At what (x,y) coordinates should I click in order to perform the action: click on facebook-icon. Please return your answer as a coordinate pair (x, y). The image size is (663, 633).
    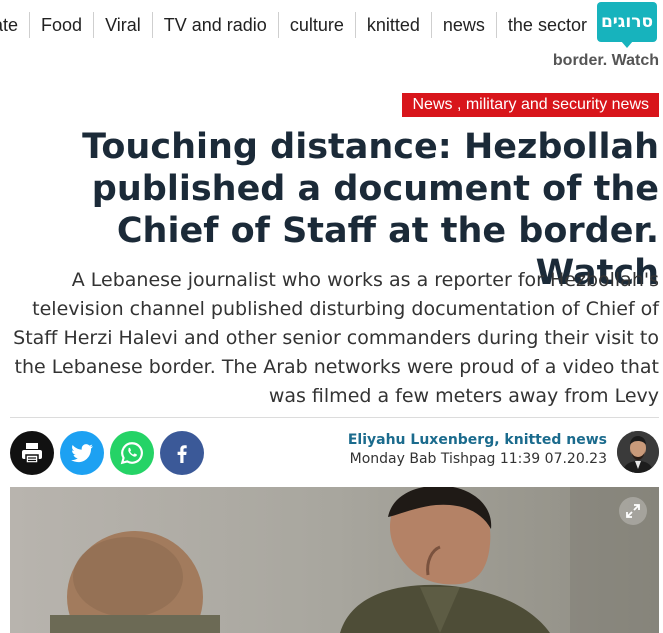
    Looking at the image, I should click on (182, 454).